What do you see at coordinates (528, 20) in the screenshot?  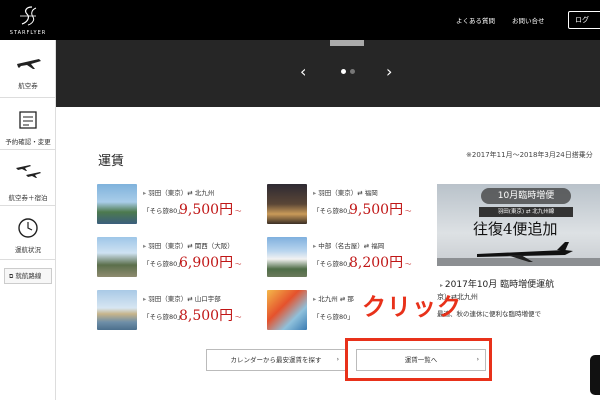 I see `contact-link: お問い合せ` at bounding box center [528, 20].